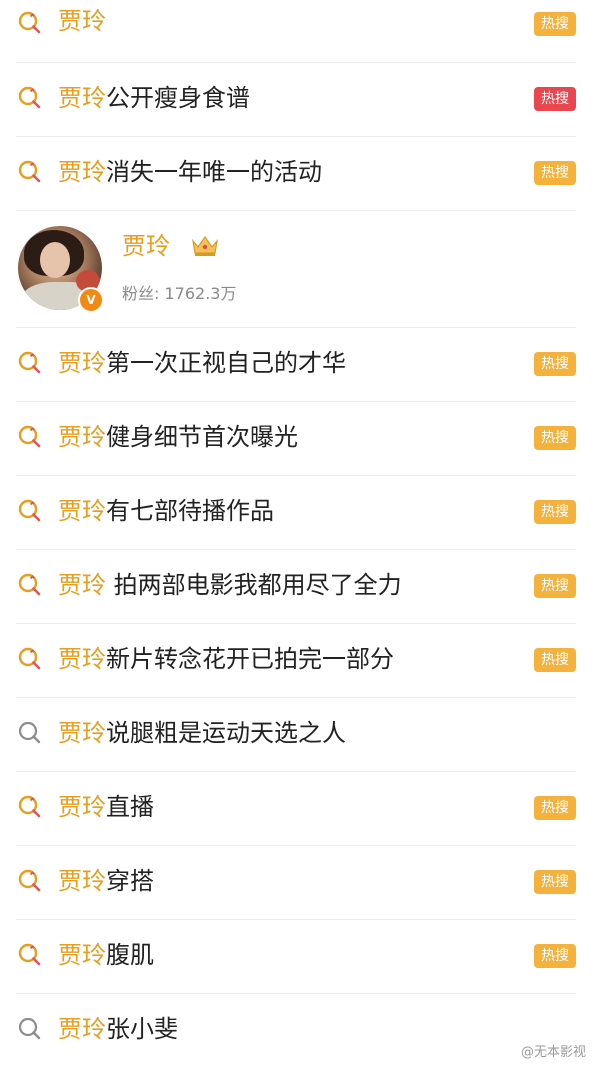 The height and width of the screenshot is (1077, 600). I want to click on suggestion-suffix: 直播, so click(130, 807).